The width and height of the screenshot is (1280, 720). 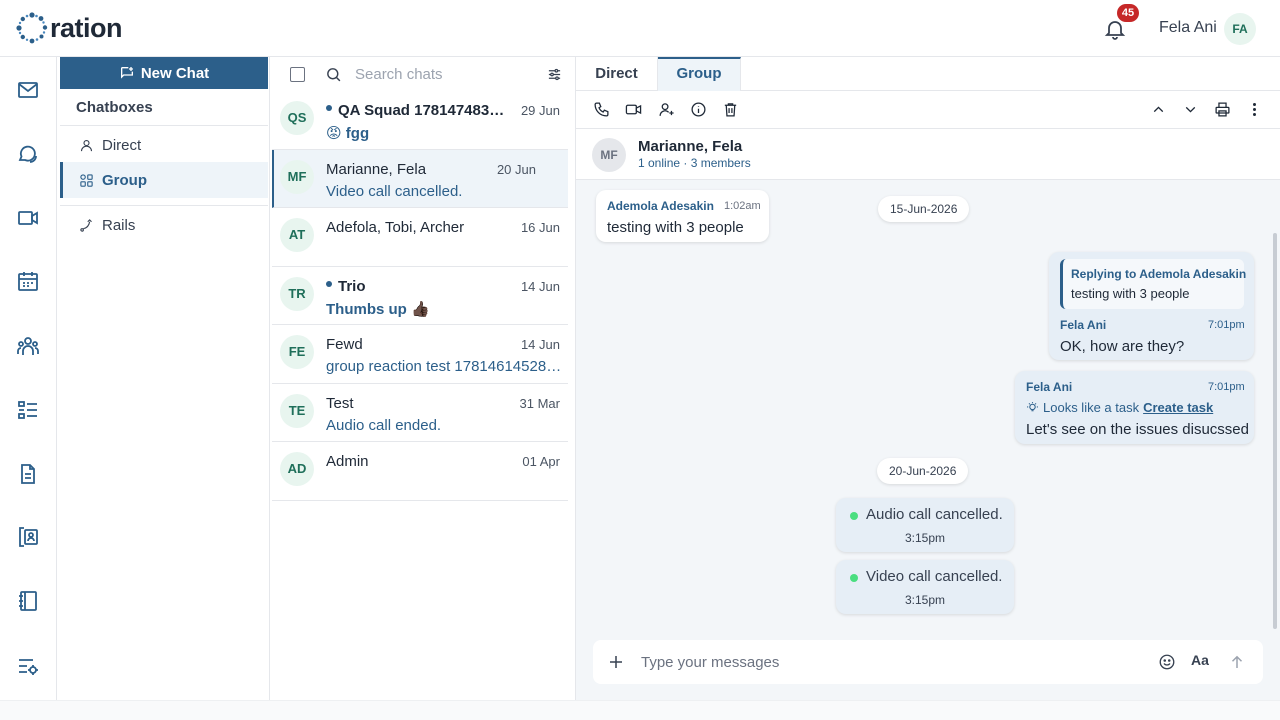 What do you see at coordinates (163, 378) in the screenshot?
I see `chatboxes-panel: New Chat Chatboxes Direct Group Rails` at bounding box center [163, 378].